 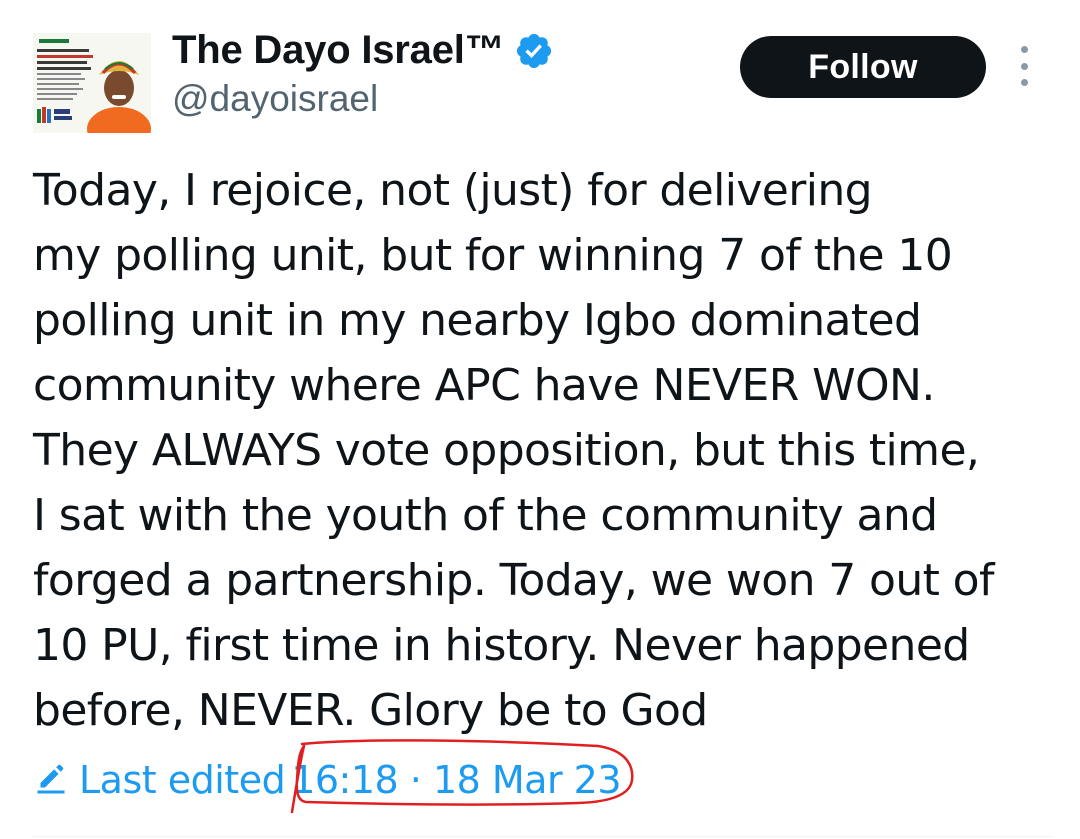 I want to click on more-vertical-icon, so click(x=1024, y=66).